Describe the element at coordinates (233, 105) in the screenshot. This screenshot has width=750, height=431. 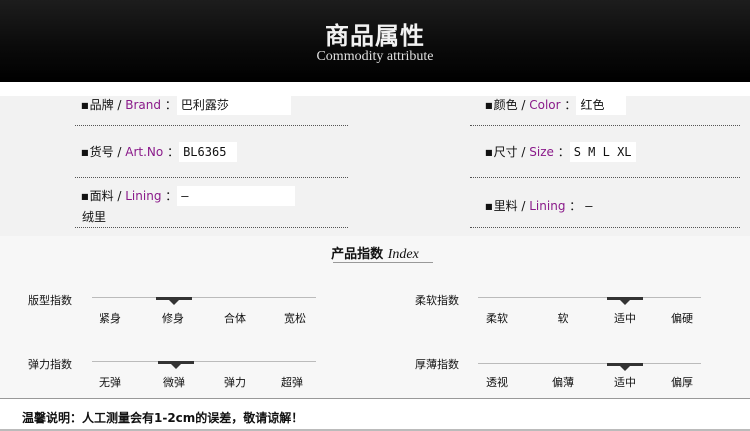
I see `attr-value: 巴利露莎` at that location.